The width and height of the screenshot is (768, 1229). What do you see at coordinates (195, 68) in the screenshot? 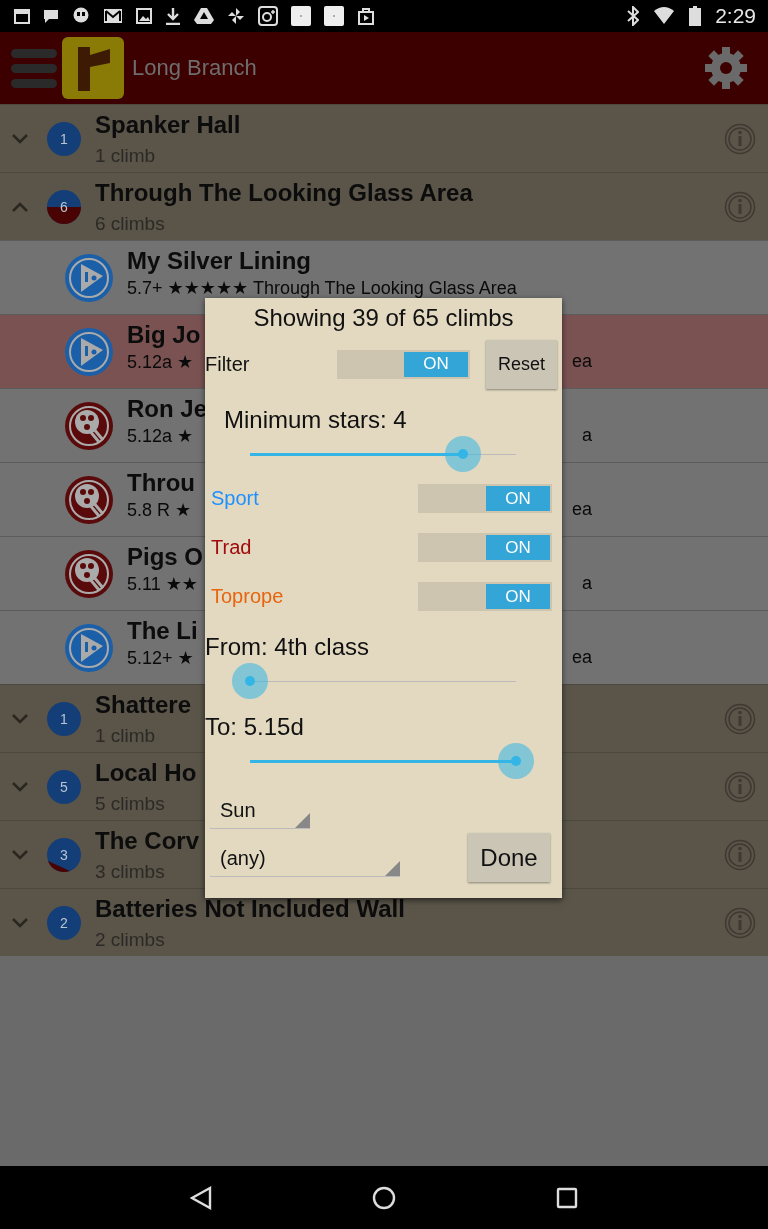
I see `app-title: Long Branch` at bounding box center [195, 68].